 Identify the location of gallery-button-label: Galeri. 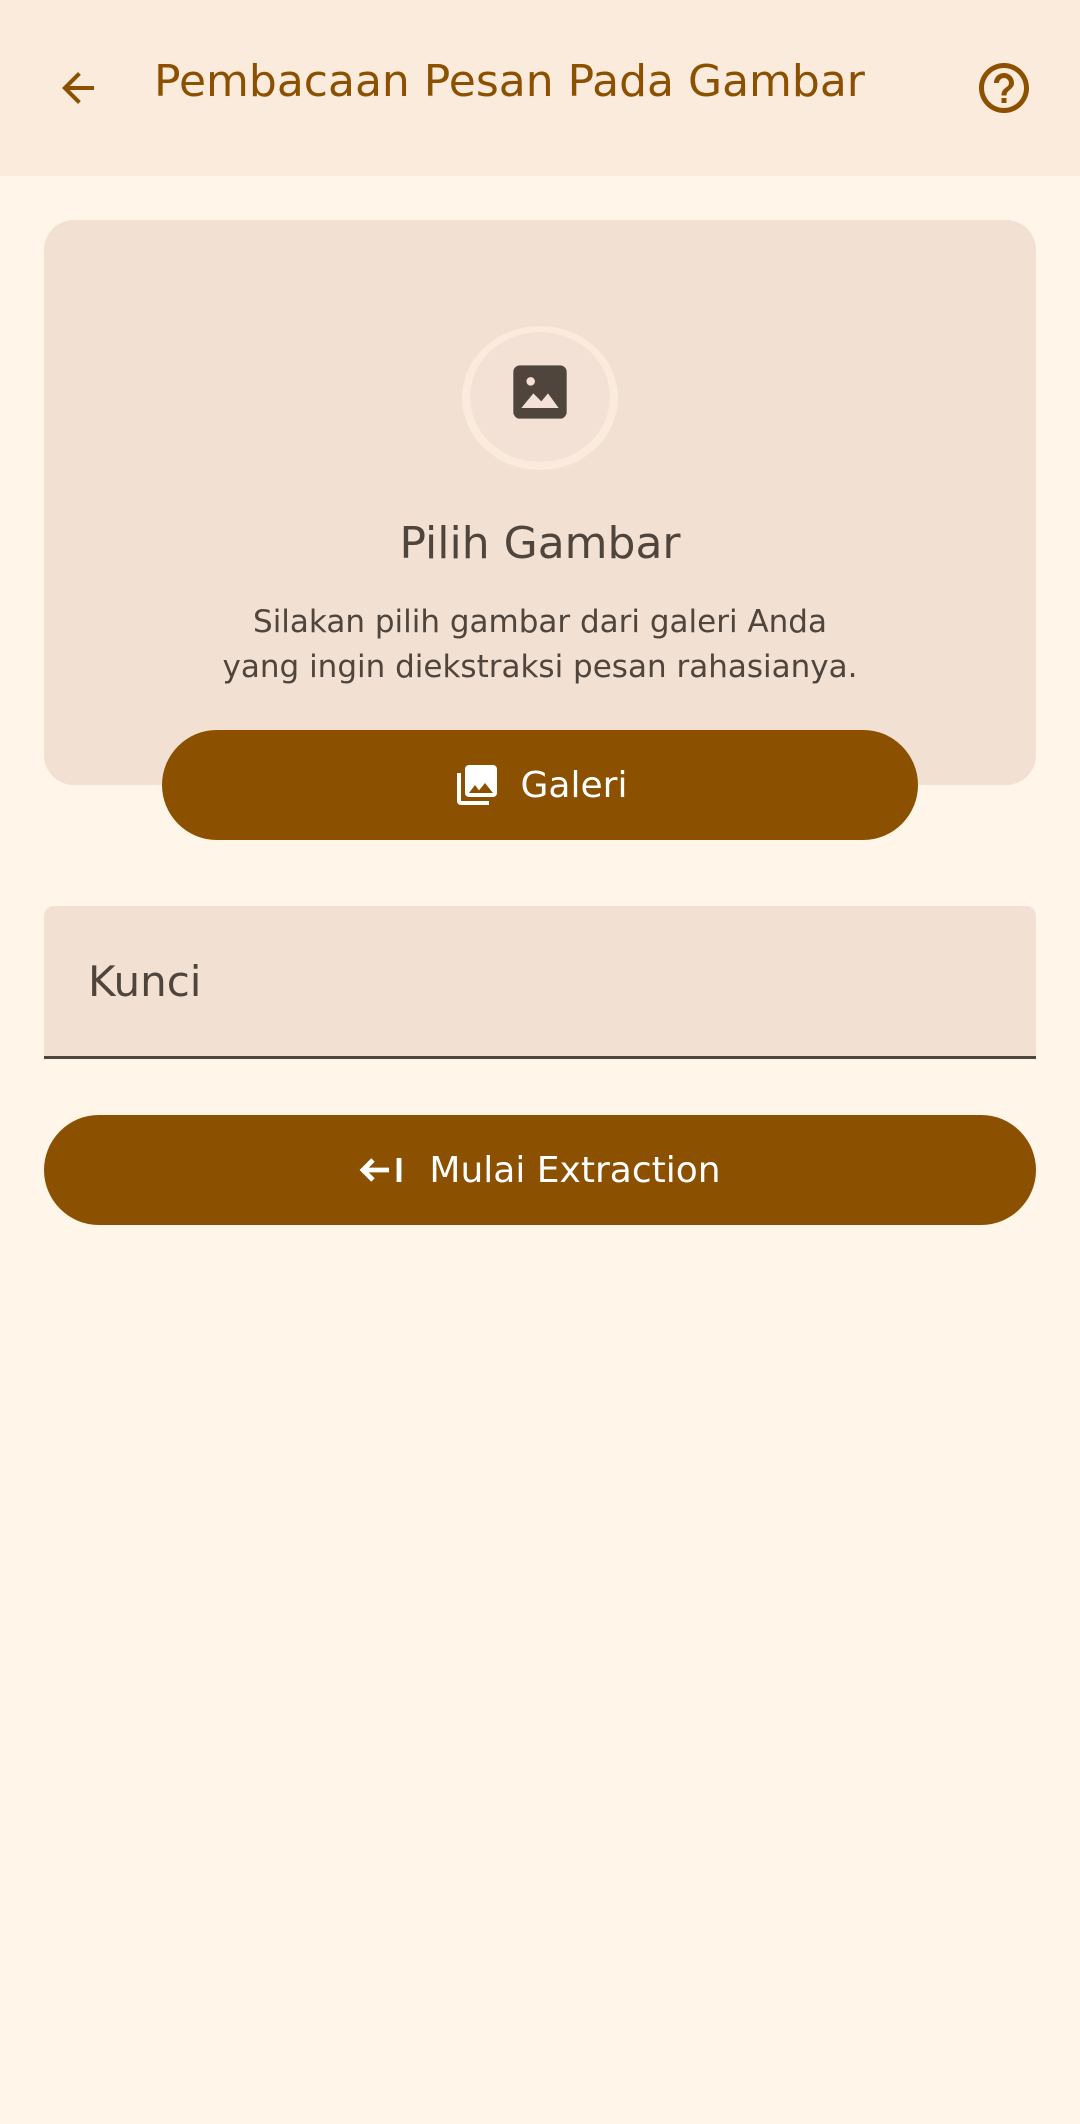
(574, 785).